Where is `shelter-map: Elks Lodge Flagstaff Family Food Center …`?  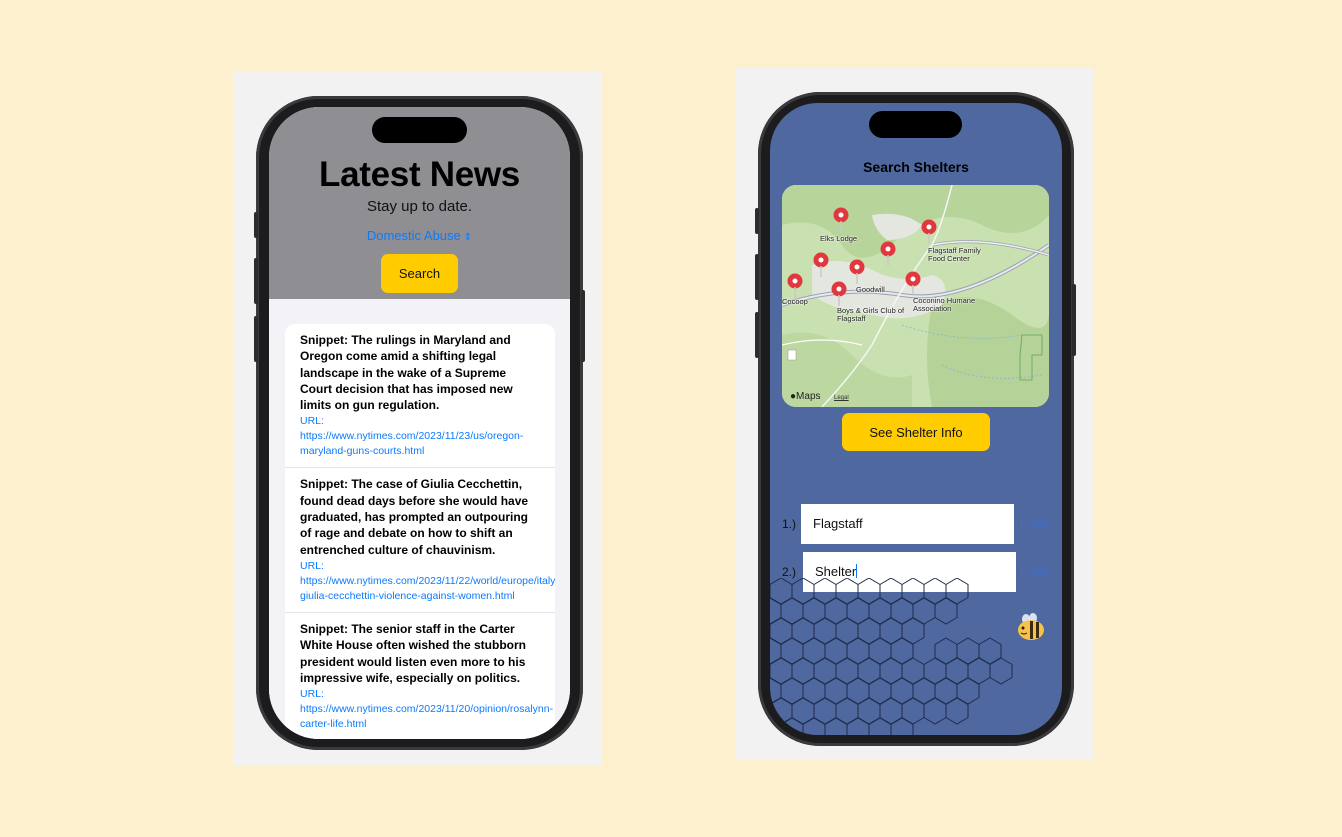 shelter-map: Elks Lodge Flagstaff Family Food Center … is located at coordinates (915, 296).